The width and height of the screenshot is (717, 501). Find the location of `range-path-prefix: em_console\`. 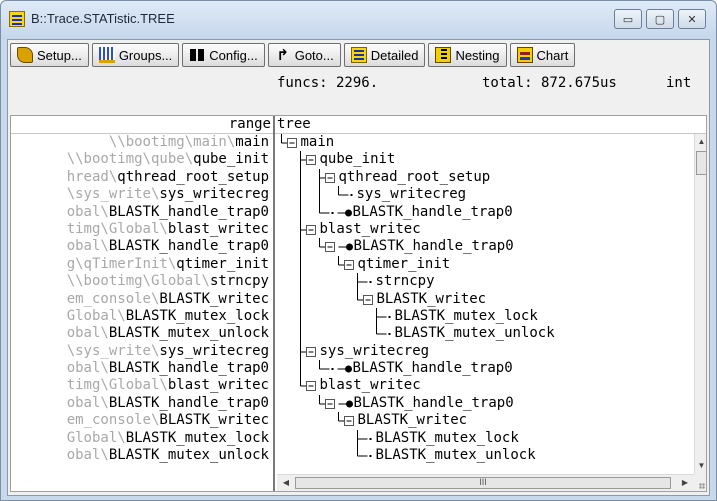

range-path-prefix: em_console\ is located at coordinates (113, 420).